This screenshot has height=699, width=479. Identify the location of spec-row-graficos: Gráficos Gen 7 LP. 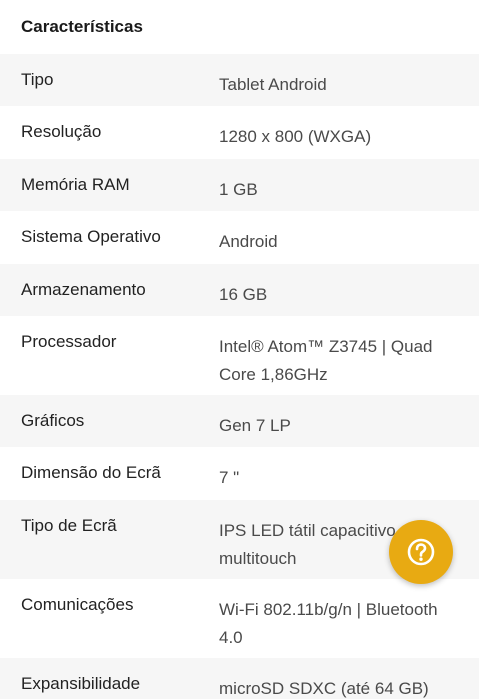
(239, 421).